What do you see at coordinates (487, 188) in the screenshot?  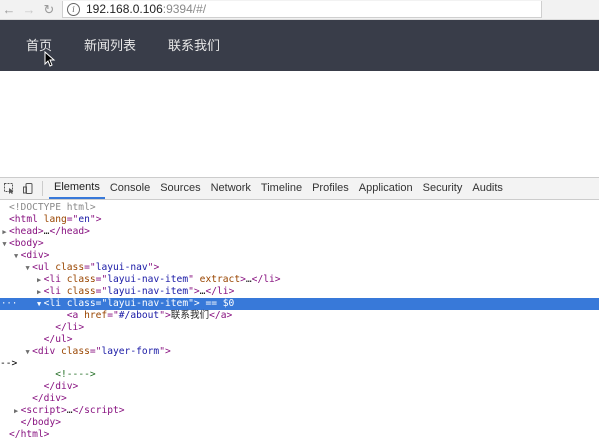 I see `tab-audits: Audits` at bounding box center [487, 188].